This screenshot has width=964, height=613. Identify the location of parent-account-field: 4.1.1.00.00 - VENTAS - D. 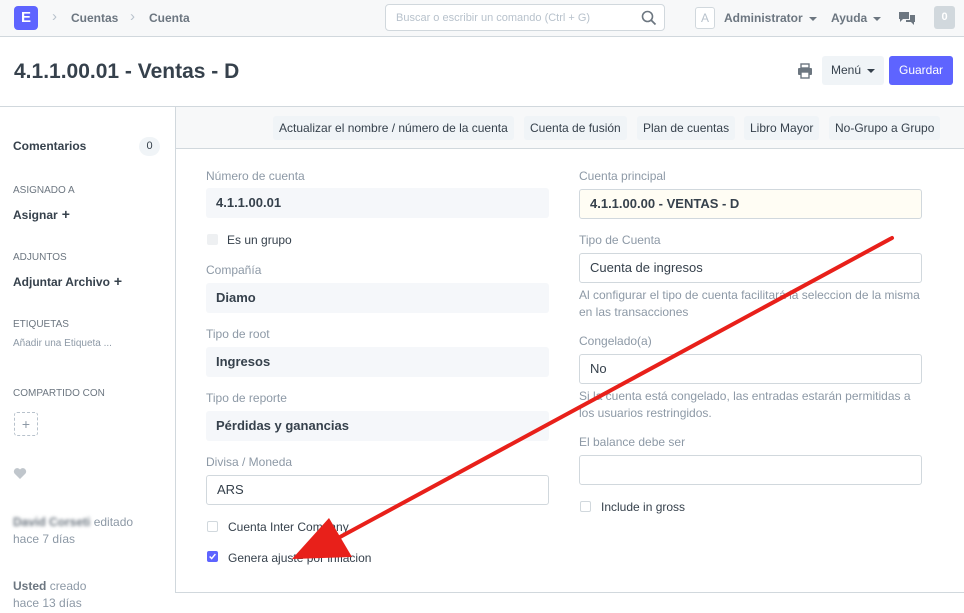
(750, 204).